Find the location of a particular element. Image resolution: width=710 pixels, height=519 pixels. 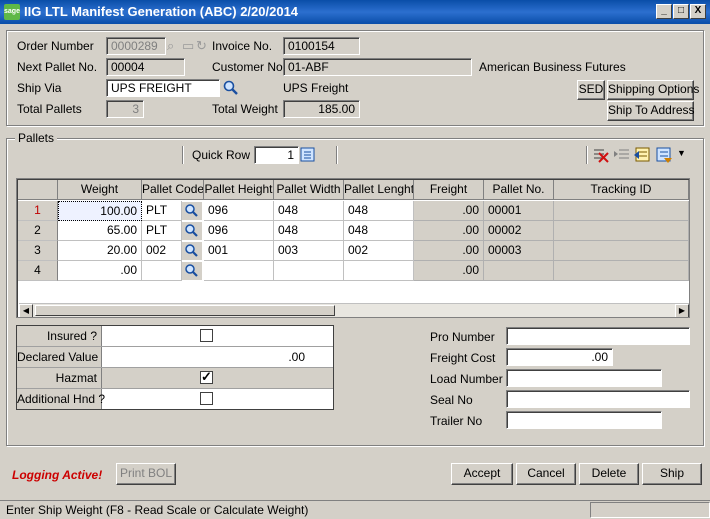

delete-button: Delete is located at coordinates (609, 474).